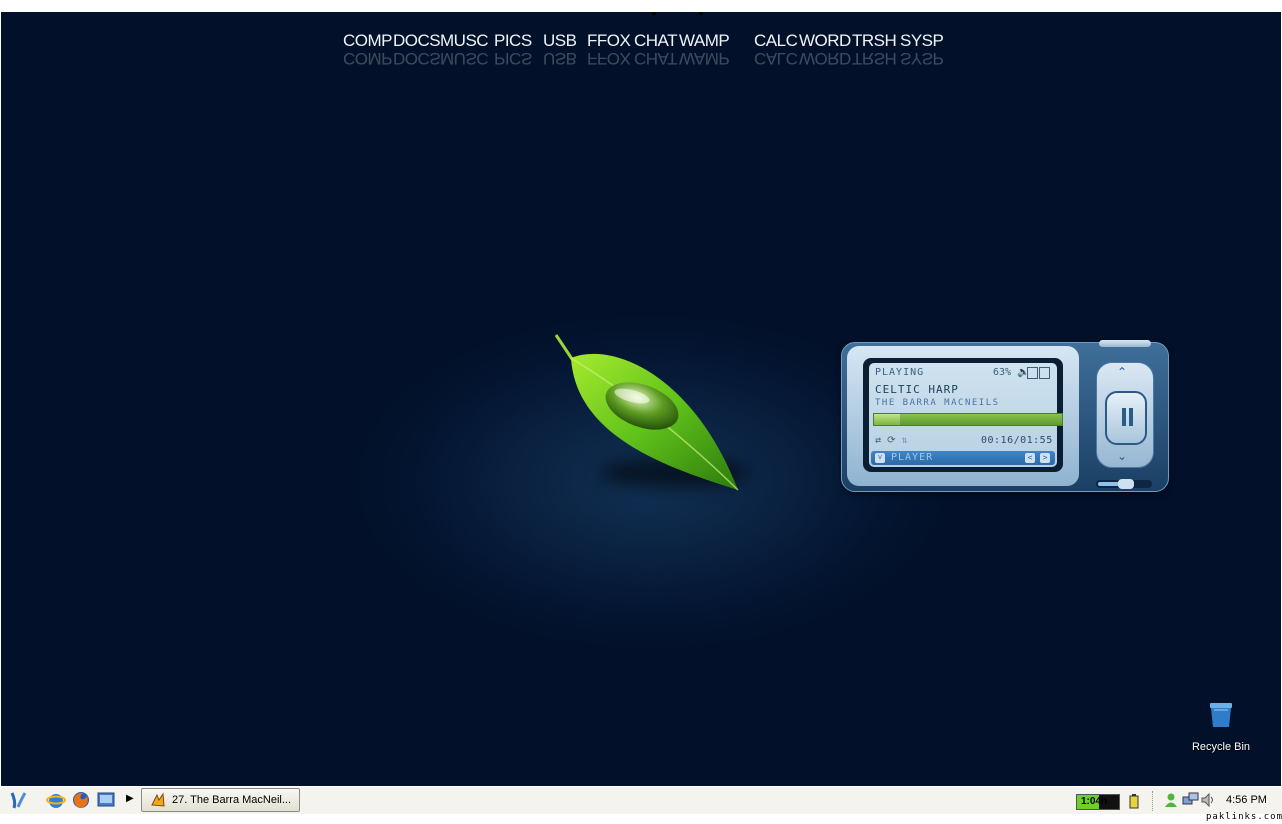  Describe the element at coordinates (963, 458) in the screenshot. I see `player-footer: ˅ PLAYER < >` at that location.